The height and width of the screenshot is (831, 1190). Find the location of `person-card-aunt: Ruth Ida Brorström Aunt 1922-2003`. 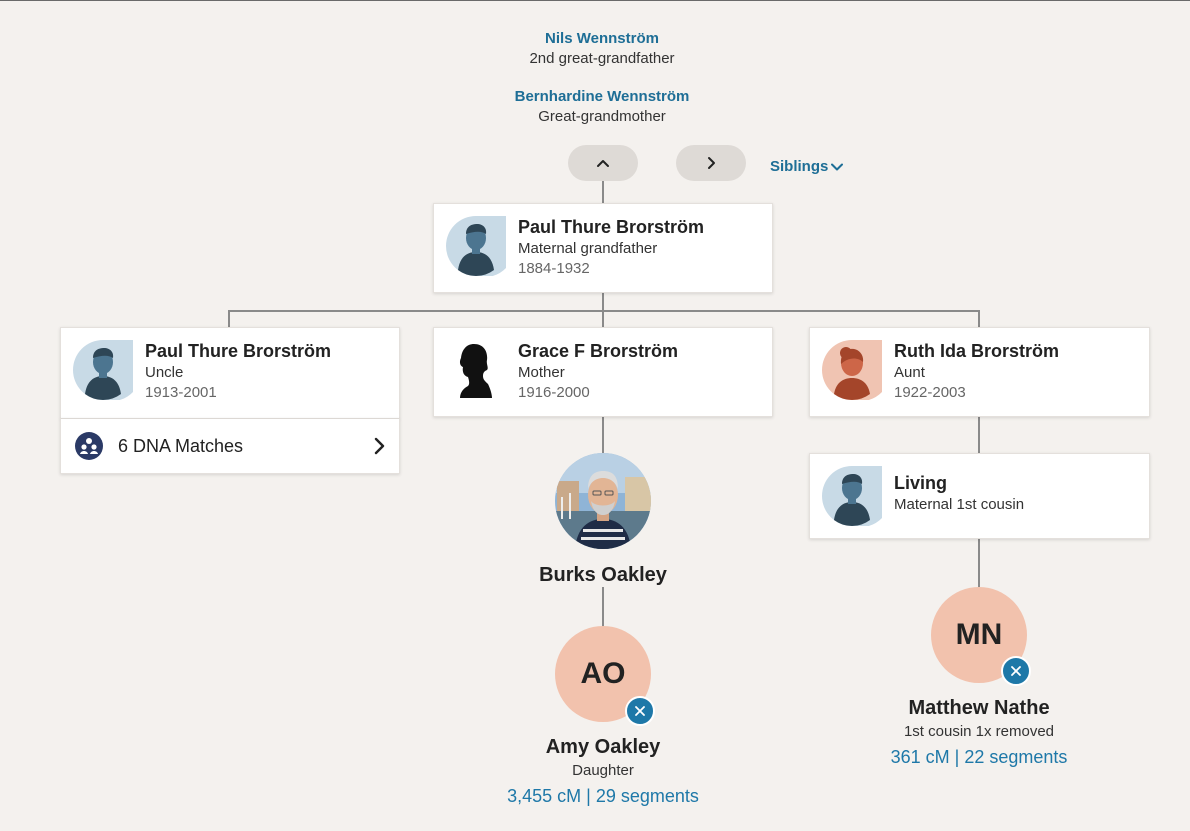

person-card-aunt: Ruth Ida Brorström Aunt 1922-2003 is located at coordinates (979, 372).